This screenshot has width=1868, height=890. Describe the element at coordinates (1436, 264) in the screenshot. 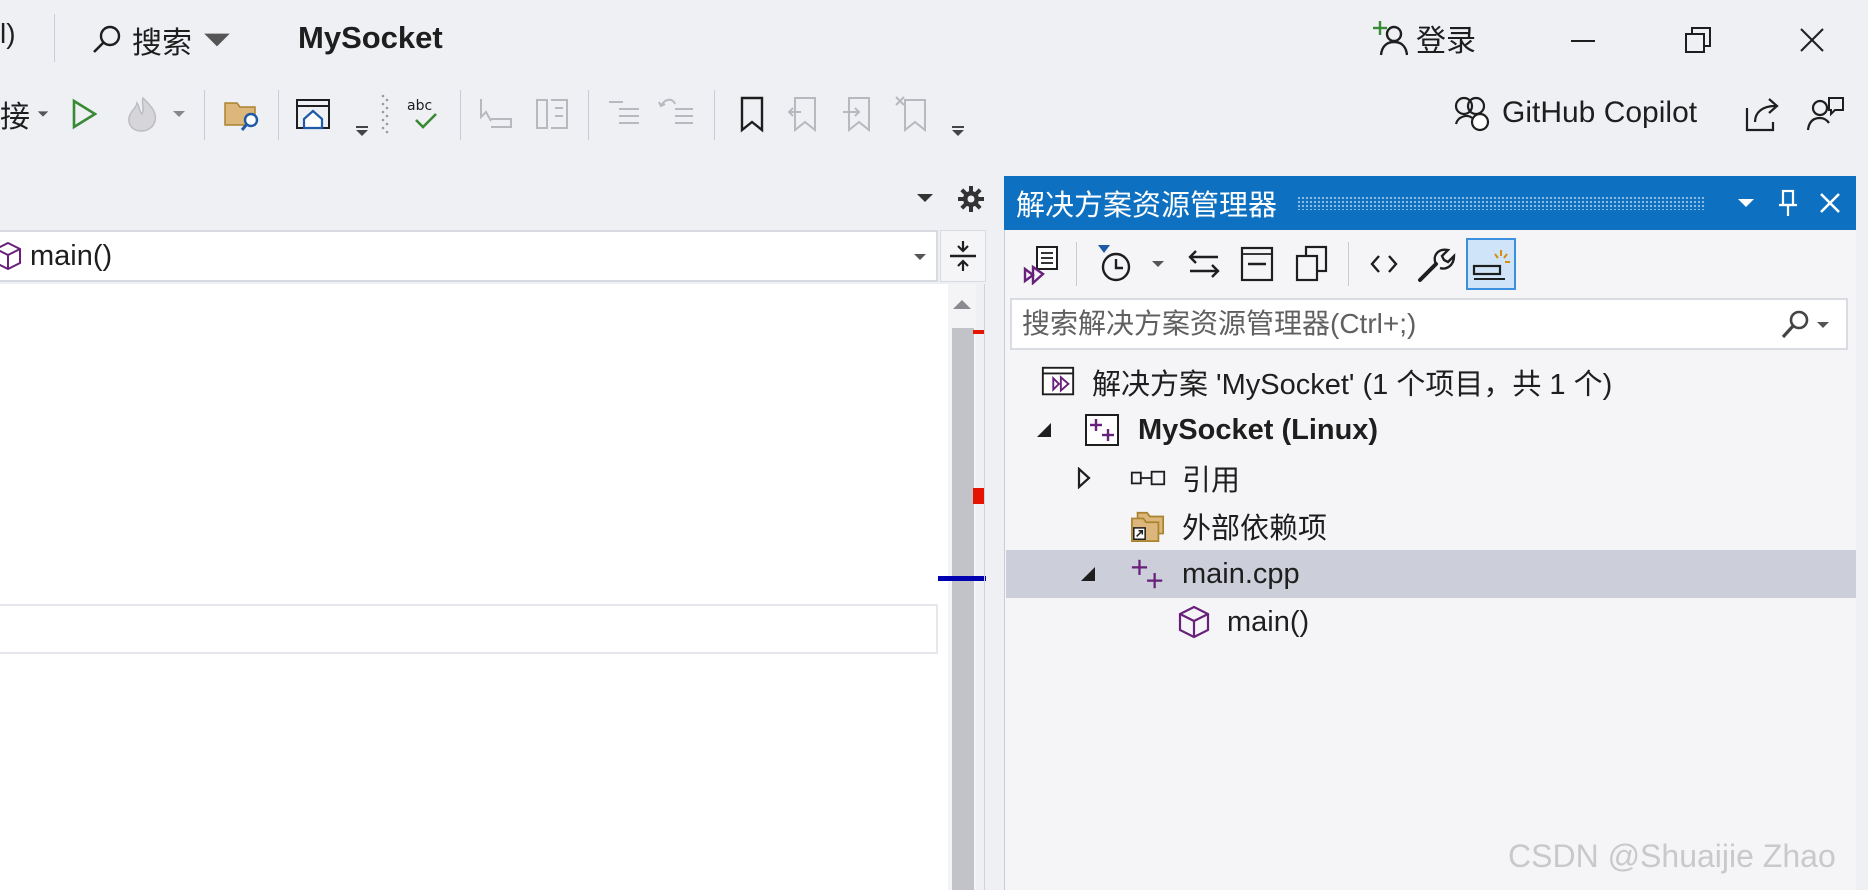

I see `properties-button` at that location.